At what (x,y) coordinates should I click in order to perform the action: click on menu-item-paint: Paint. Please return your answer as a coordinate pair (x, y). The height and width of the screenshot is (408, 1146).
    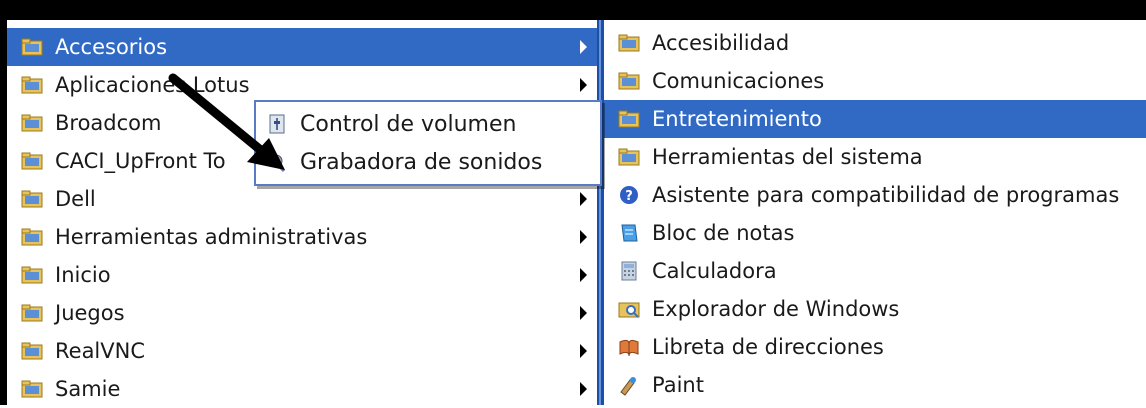
    Looking at the image, I should click on (875, 385).